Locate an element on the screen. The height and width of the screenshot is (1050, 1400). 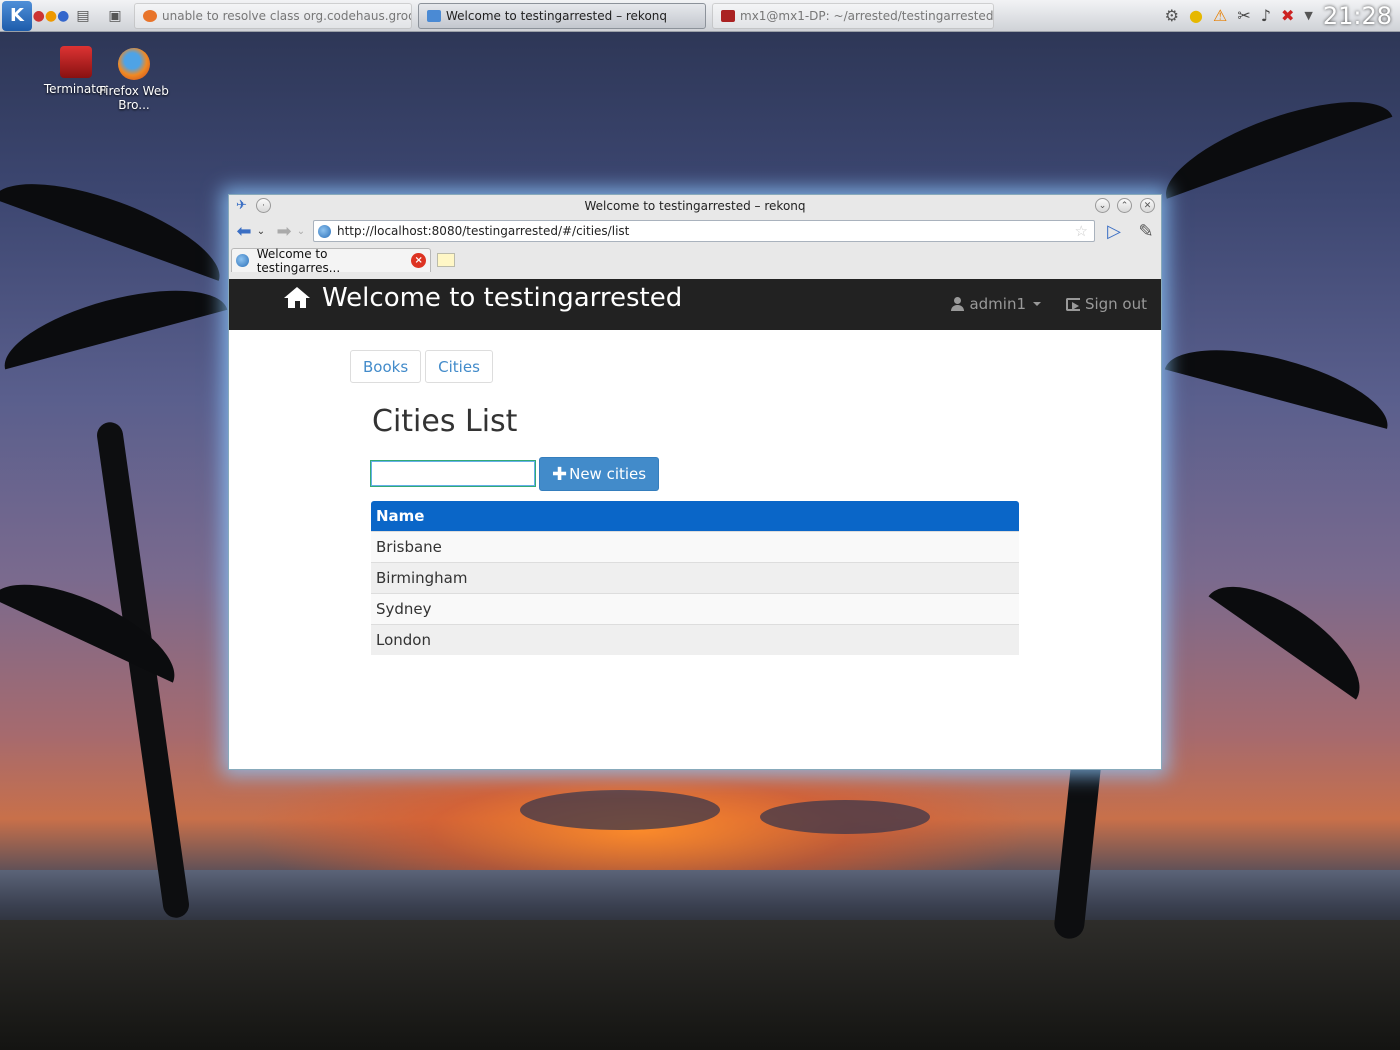
close-window-icon: ✕ is located at coordinates (1147, 205).